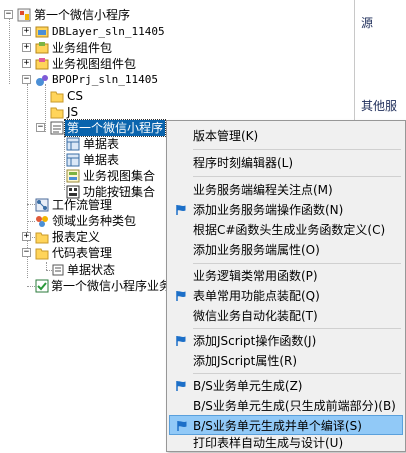 This screenshot has height=453, width=406. What do you see at coordinates (289, 230) in the screenshot?
I see `menu-item-label: 根据C#函数头生成业务函数定义(C)` at bounding box center [289, 230].